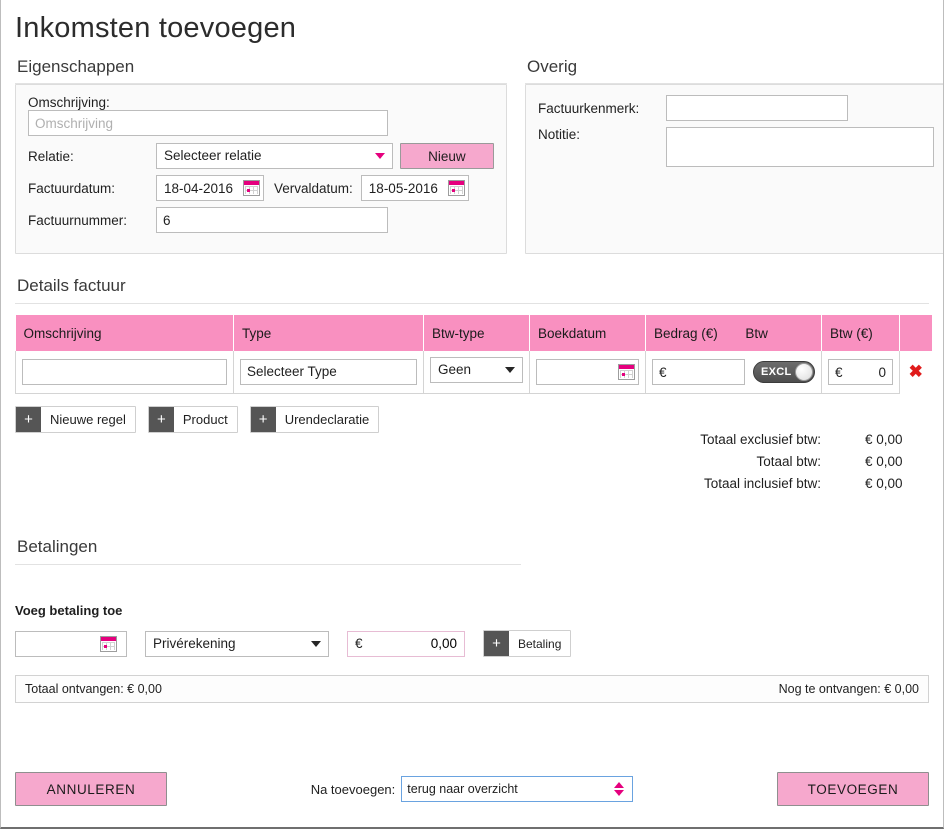 This screenshot has width=944, height=829. What do you see at coordinates (472, 286) in the screenshot?
I see `details-heading: Details factuur` at bounding box center [472, 286].